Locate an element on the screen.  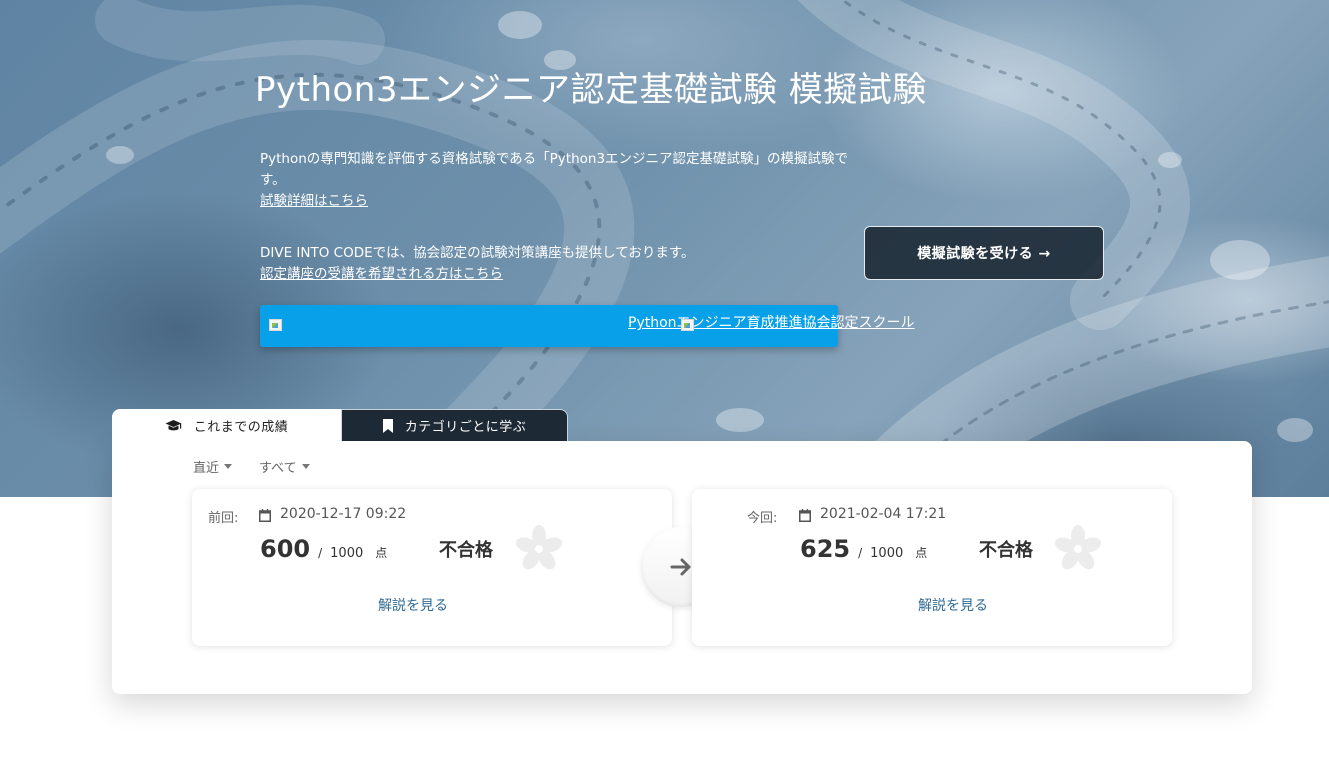
tab-score-history-label: これまでの成績 is located at coordinates (241, 427).